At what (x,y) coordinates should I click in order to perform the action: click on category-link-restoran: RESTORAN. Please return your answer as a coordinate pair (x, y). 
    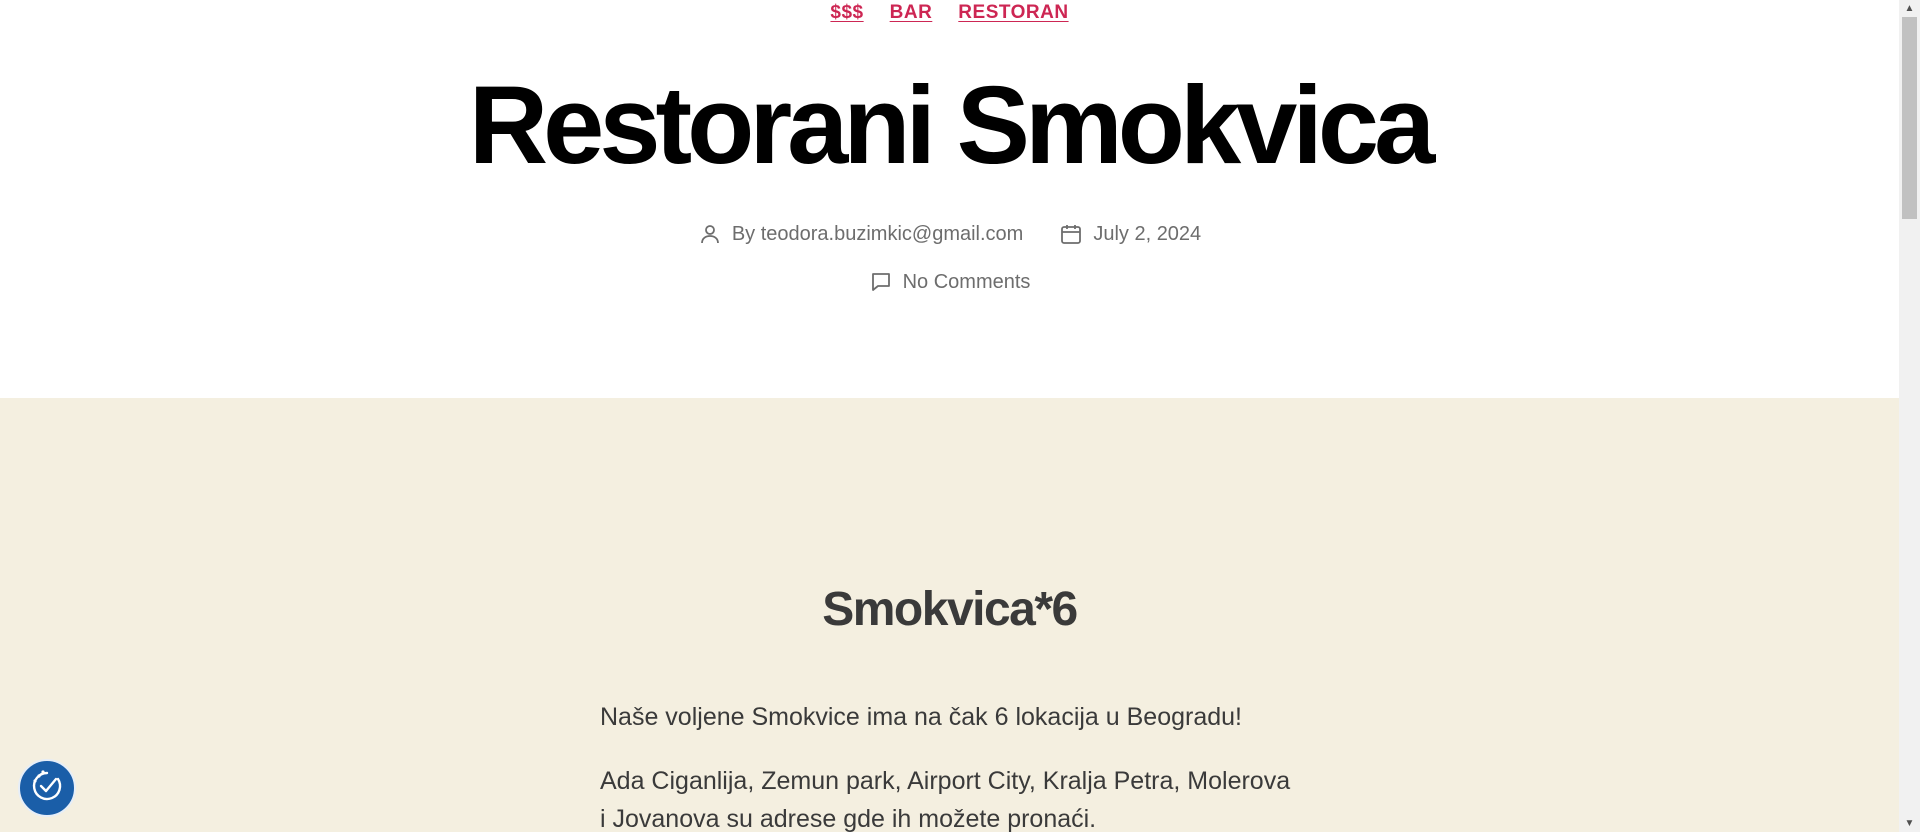
    Looking at the image, I should click on (1013, 13).